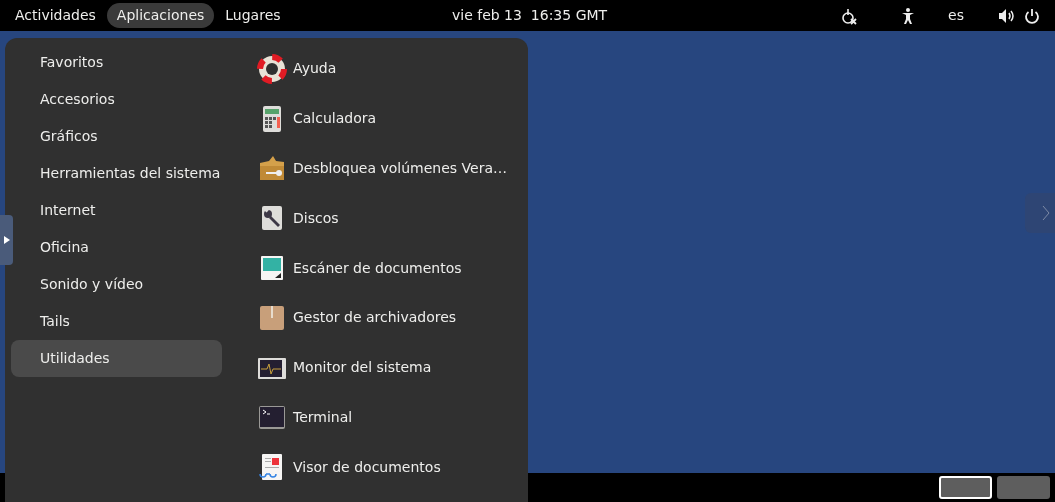 The width and height of the screenshot is (1055, 502). Describe the element at coordinates (530, 15) in the screenshot. I see `clock: vie feb 13 16:35 GMT` at that location.